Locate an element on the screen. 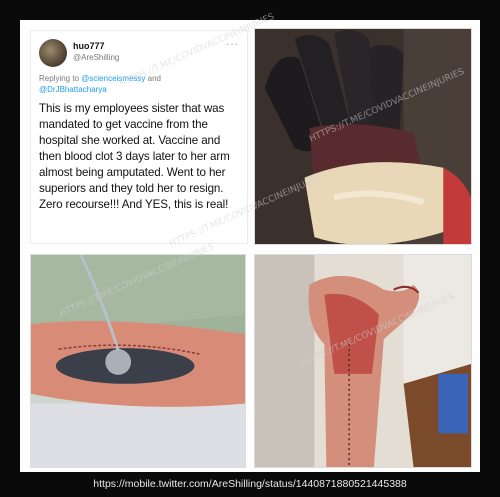 The width and height of the screenshot is (500, 497). replying-and: and is located at coordinates (154, 78).